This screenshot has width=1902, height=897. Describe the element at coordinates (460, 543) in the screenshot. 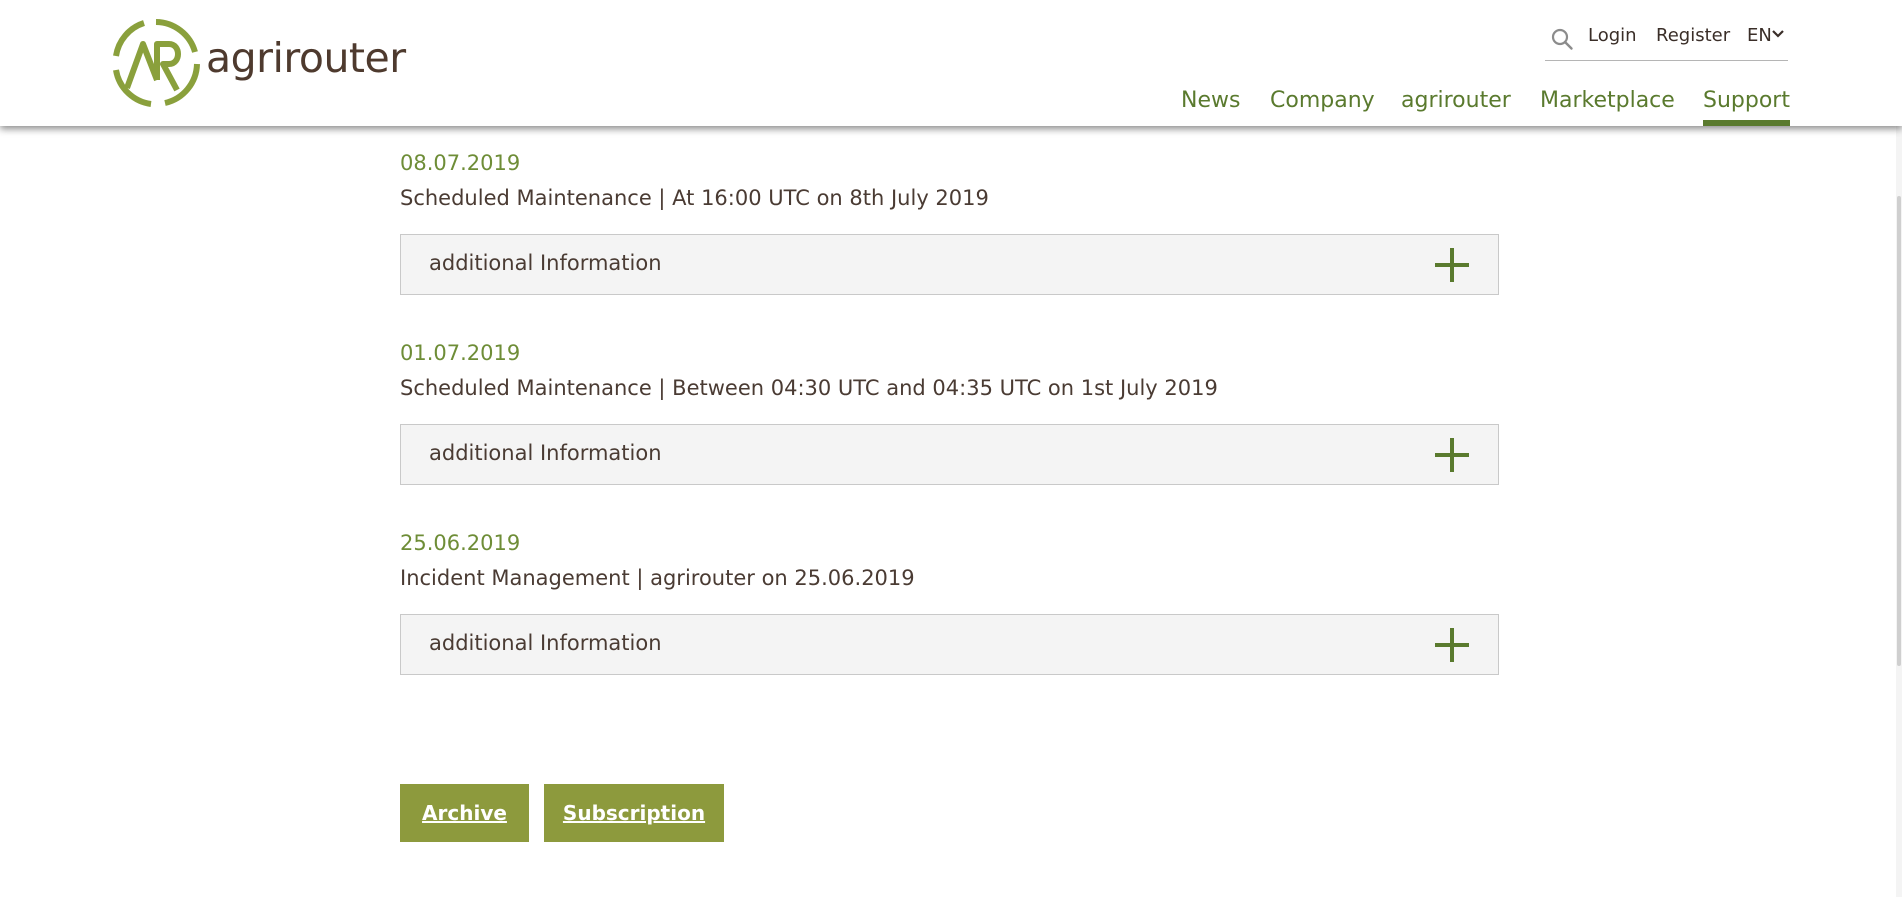

I see `entry-date: 25.06.2019` at that location.